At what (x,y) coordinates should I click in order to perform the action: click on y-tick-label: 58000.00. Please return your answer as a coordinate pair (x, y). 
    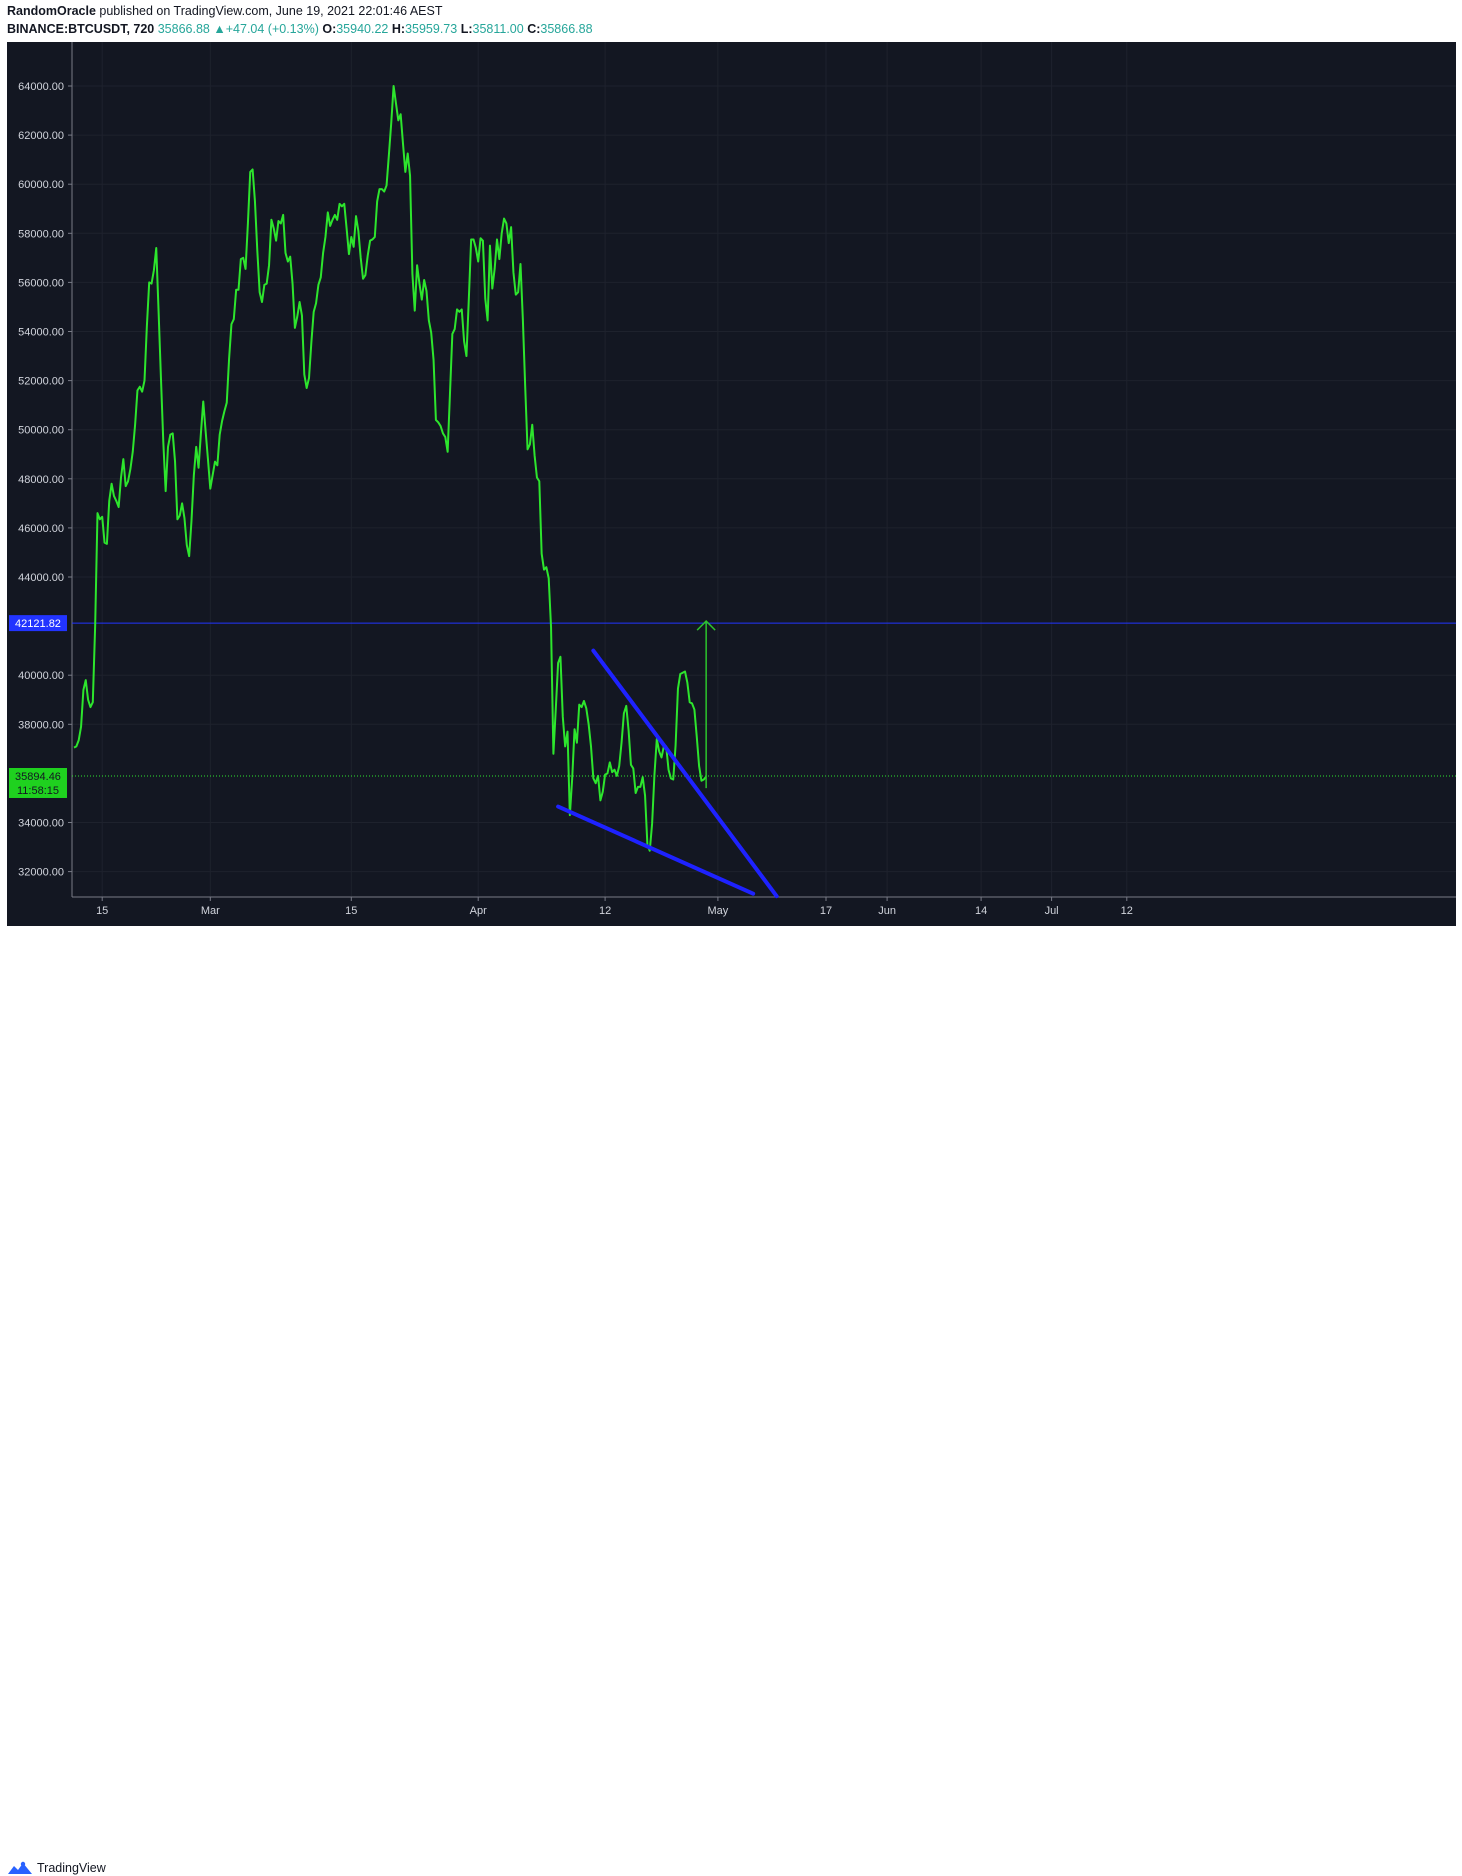
    Looking at the image, I should click on (41, 234).